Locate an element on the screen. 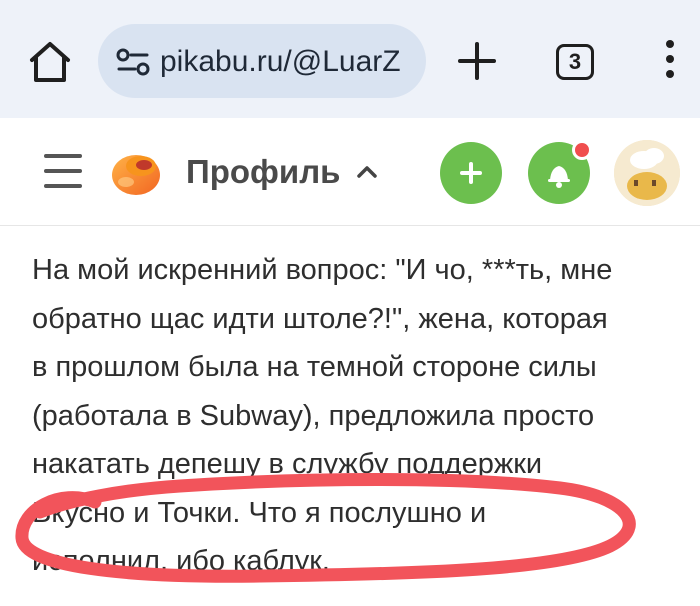 This screenshot has width=700, height=606. post-line: исполнил, ибо каблук. is located at coordinates (181, 561).